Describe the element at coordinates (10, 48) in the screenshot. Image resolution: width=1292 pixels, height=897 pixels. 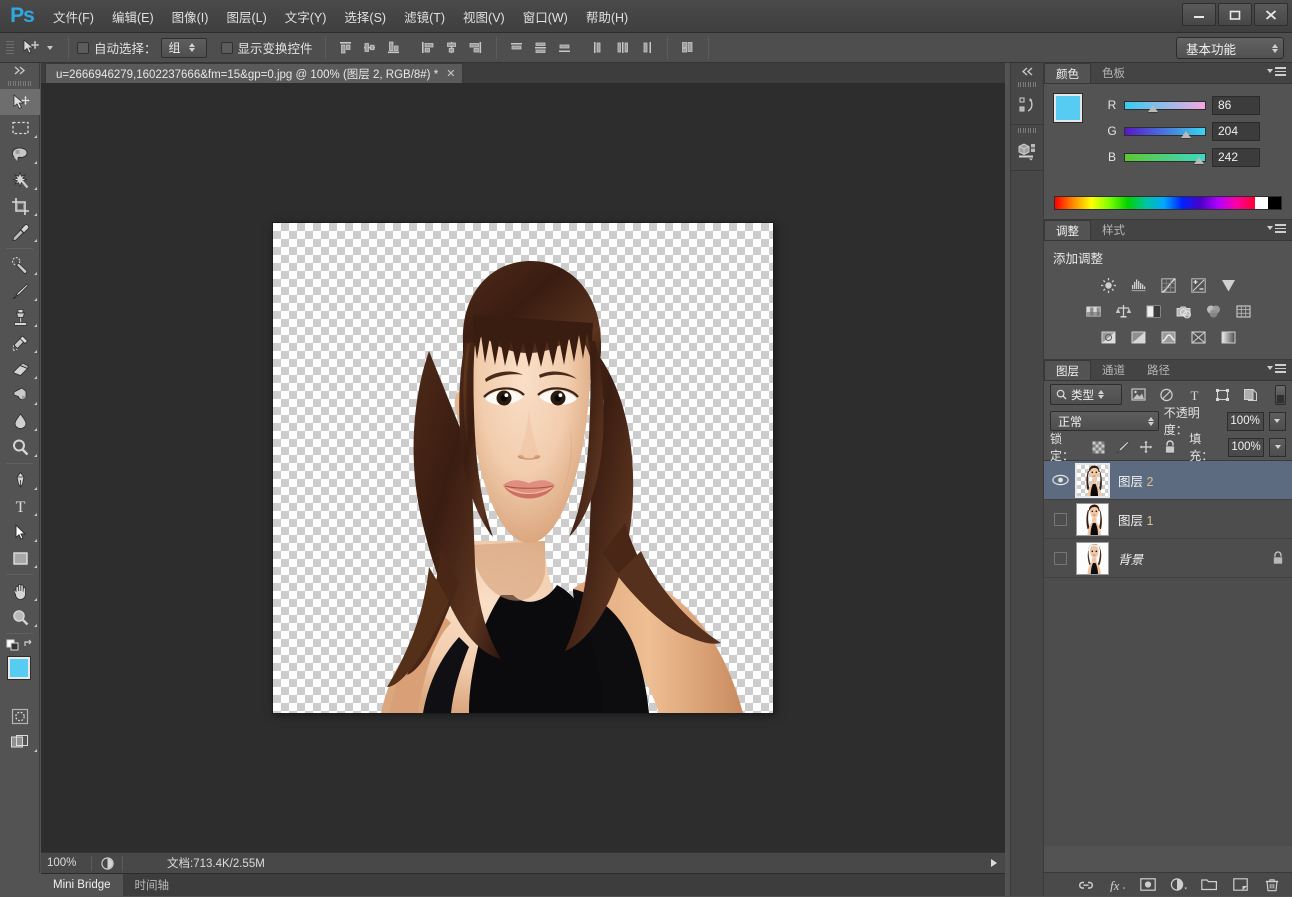
I see `options-bar-grip` at that location.